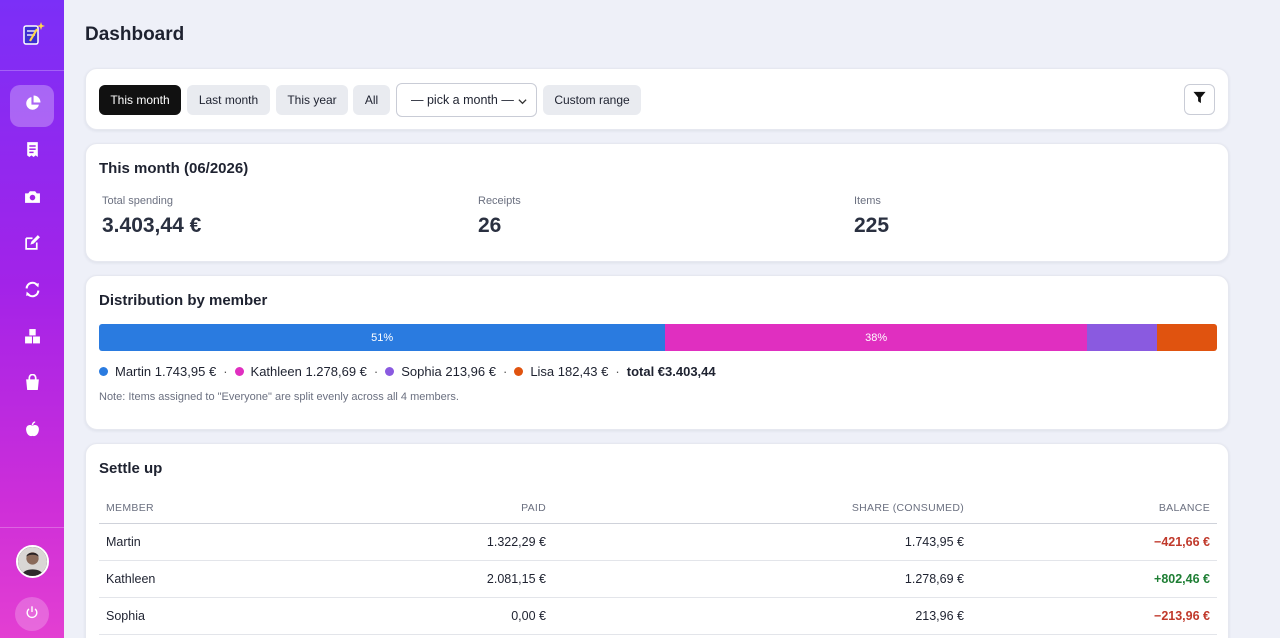  What do you see at coordinates (1184, 508) in the screenshot?
I see `column-header-balance: BALANCE` at bounding box center [1184, 508].